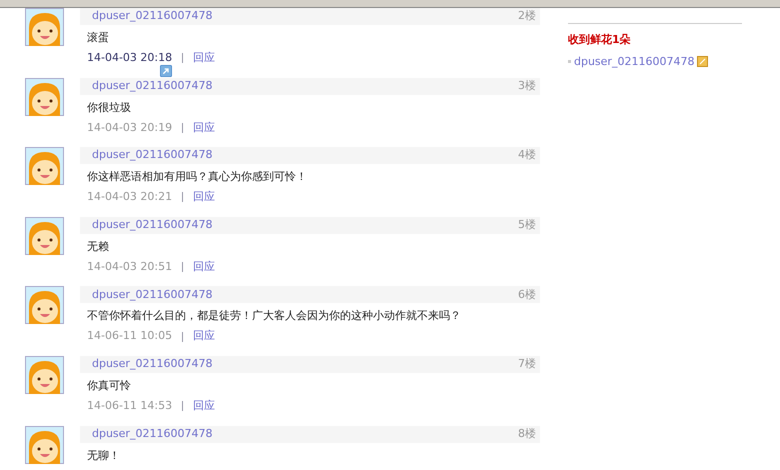 The height and width of the screenshot is (470, 780). What do you see at coordinates (98, 38) in the screenshot?
I see `post-text: 滚蛋` at bounding box center [98, 38].